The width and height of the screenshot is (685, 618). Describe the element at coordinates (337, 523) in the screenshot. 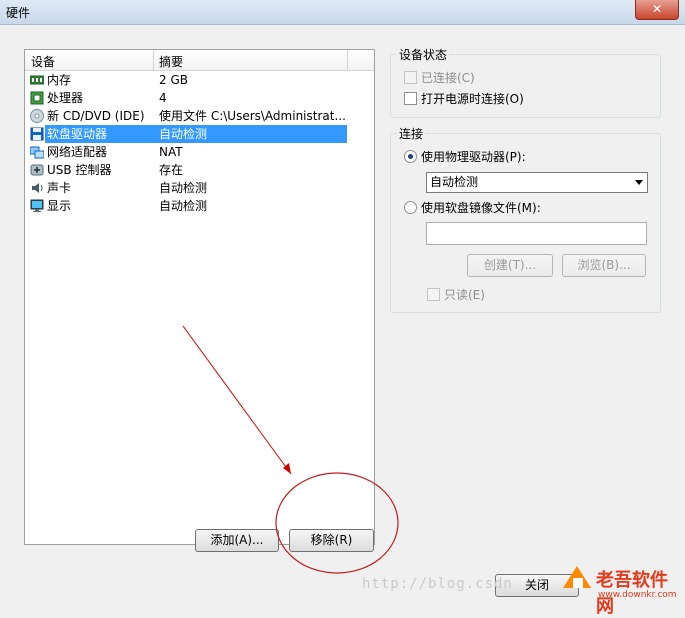

I see `annotation-circle` at that location.